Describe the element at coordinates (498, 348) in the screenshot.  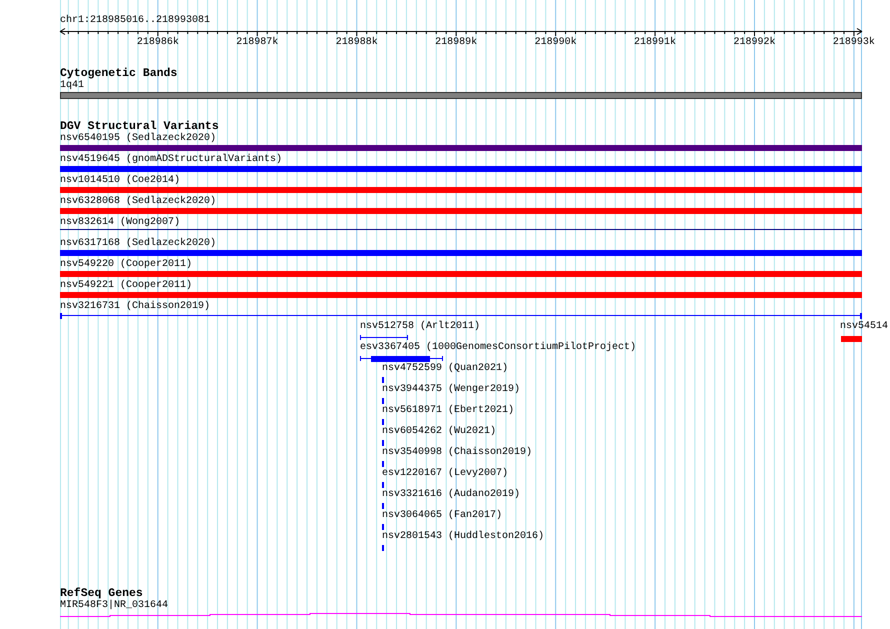
I see `variant-label: esv3367405 (1000GenomesConsortiumPilotProject)` at that location.